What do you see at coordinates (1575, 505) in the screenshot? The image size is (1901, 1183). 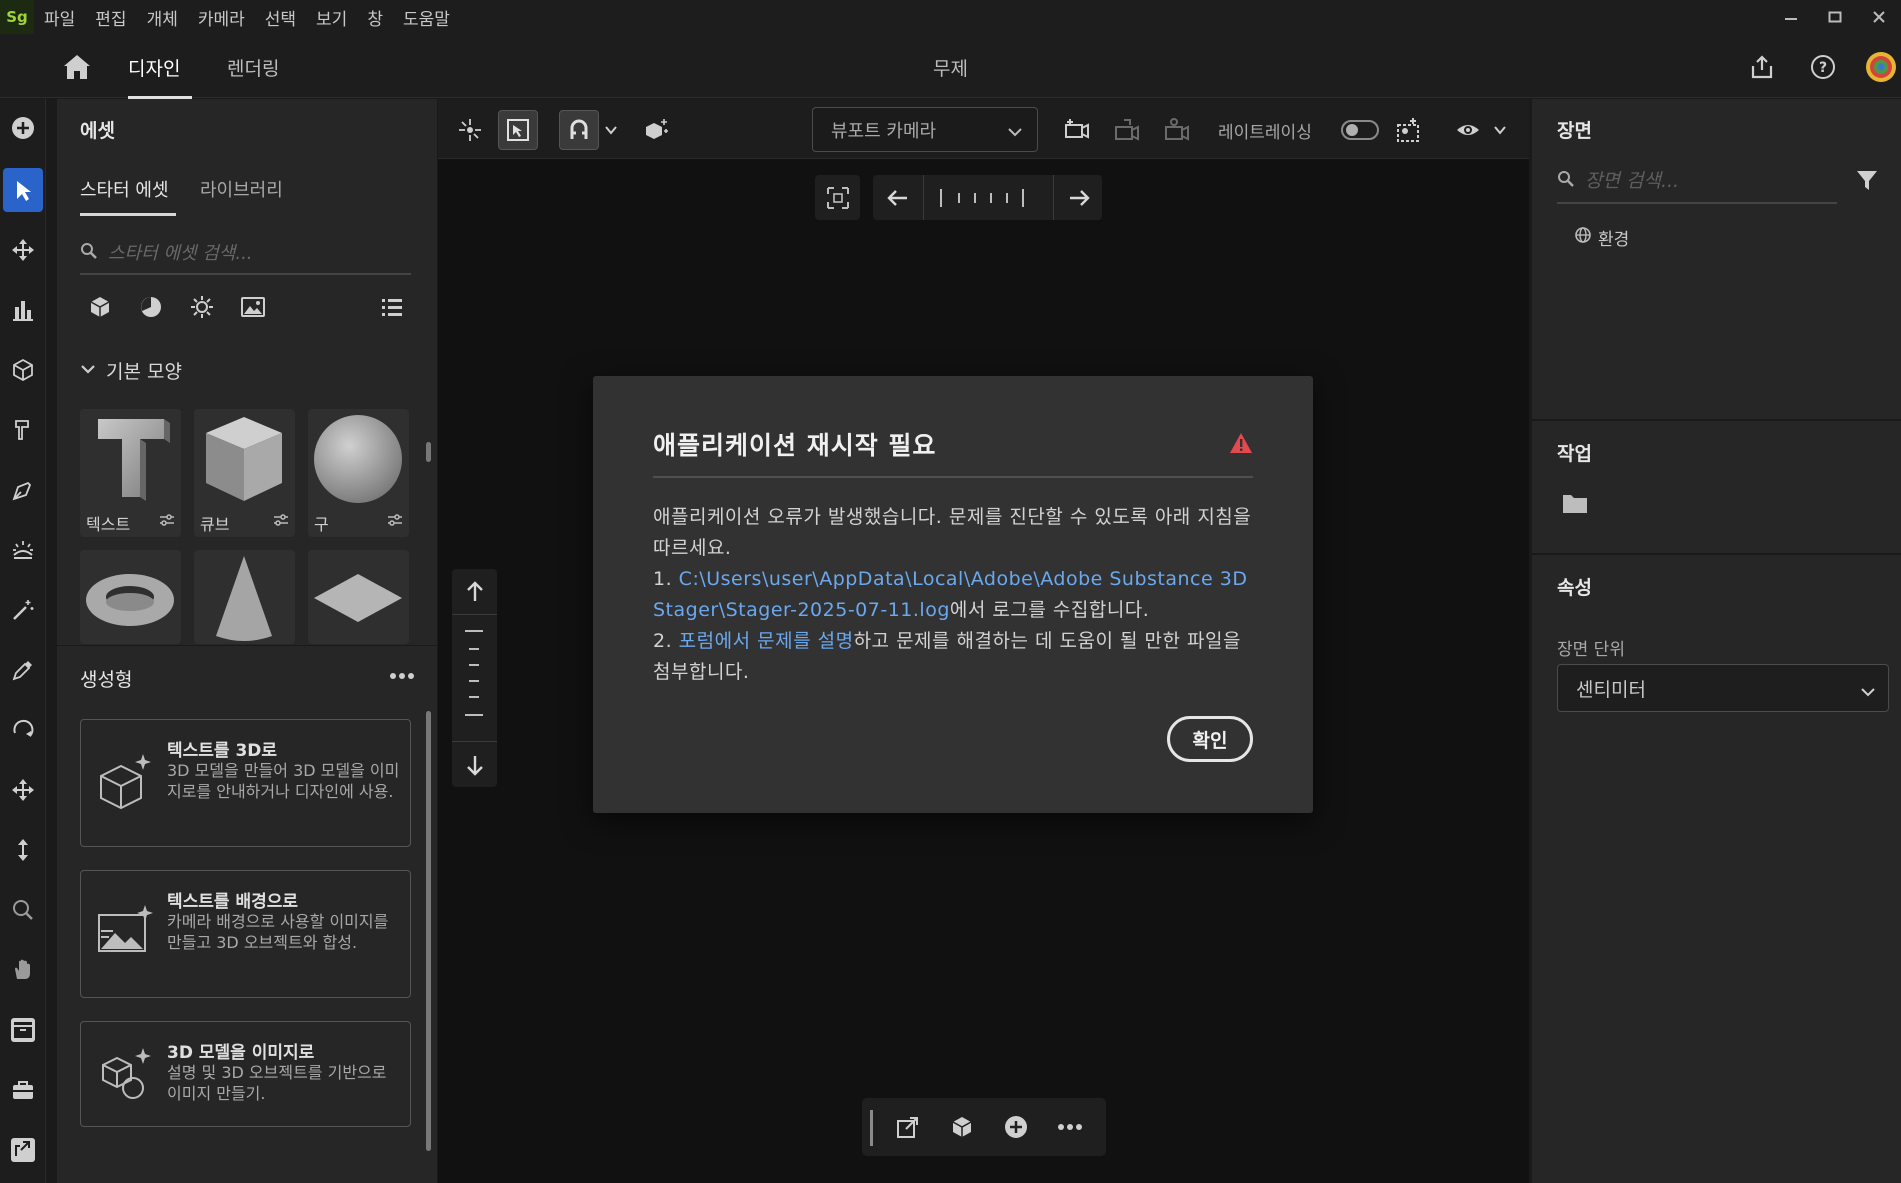 I see `folder-icon` at bounding box center [1575, 505].